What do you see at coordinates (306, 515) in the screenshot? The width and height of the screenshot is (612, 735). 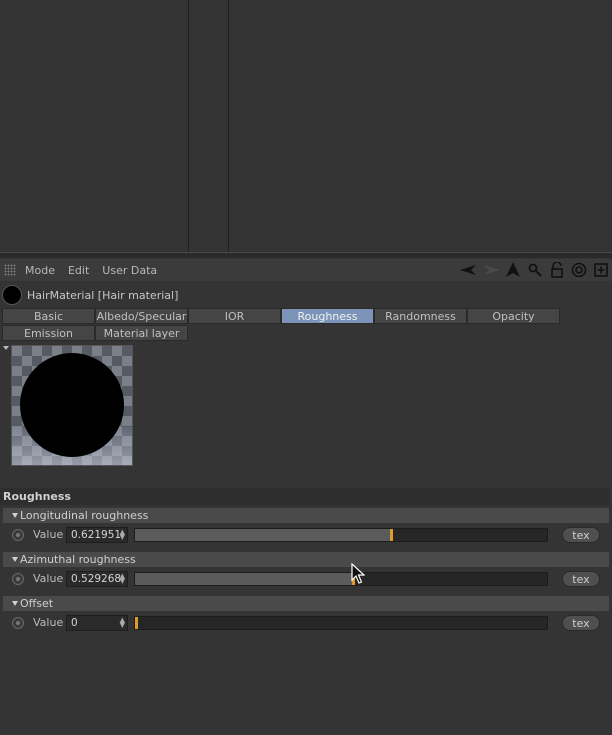 I see `group-longitudinal-roughness: Longitudinal roughness` at bounding box center [306, 515].